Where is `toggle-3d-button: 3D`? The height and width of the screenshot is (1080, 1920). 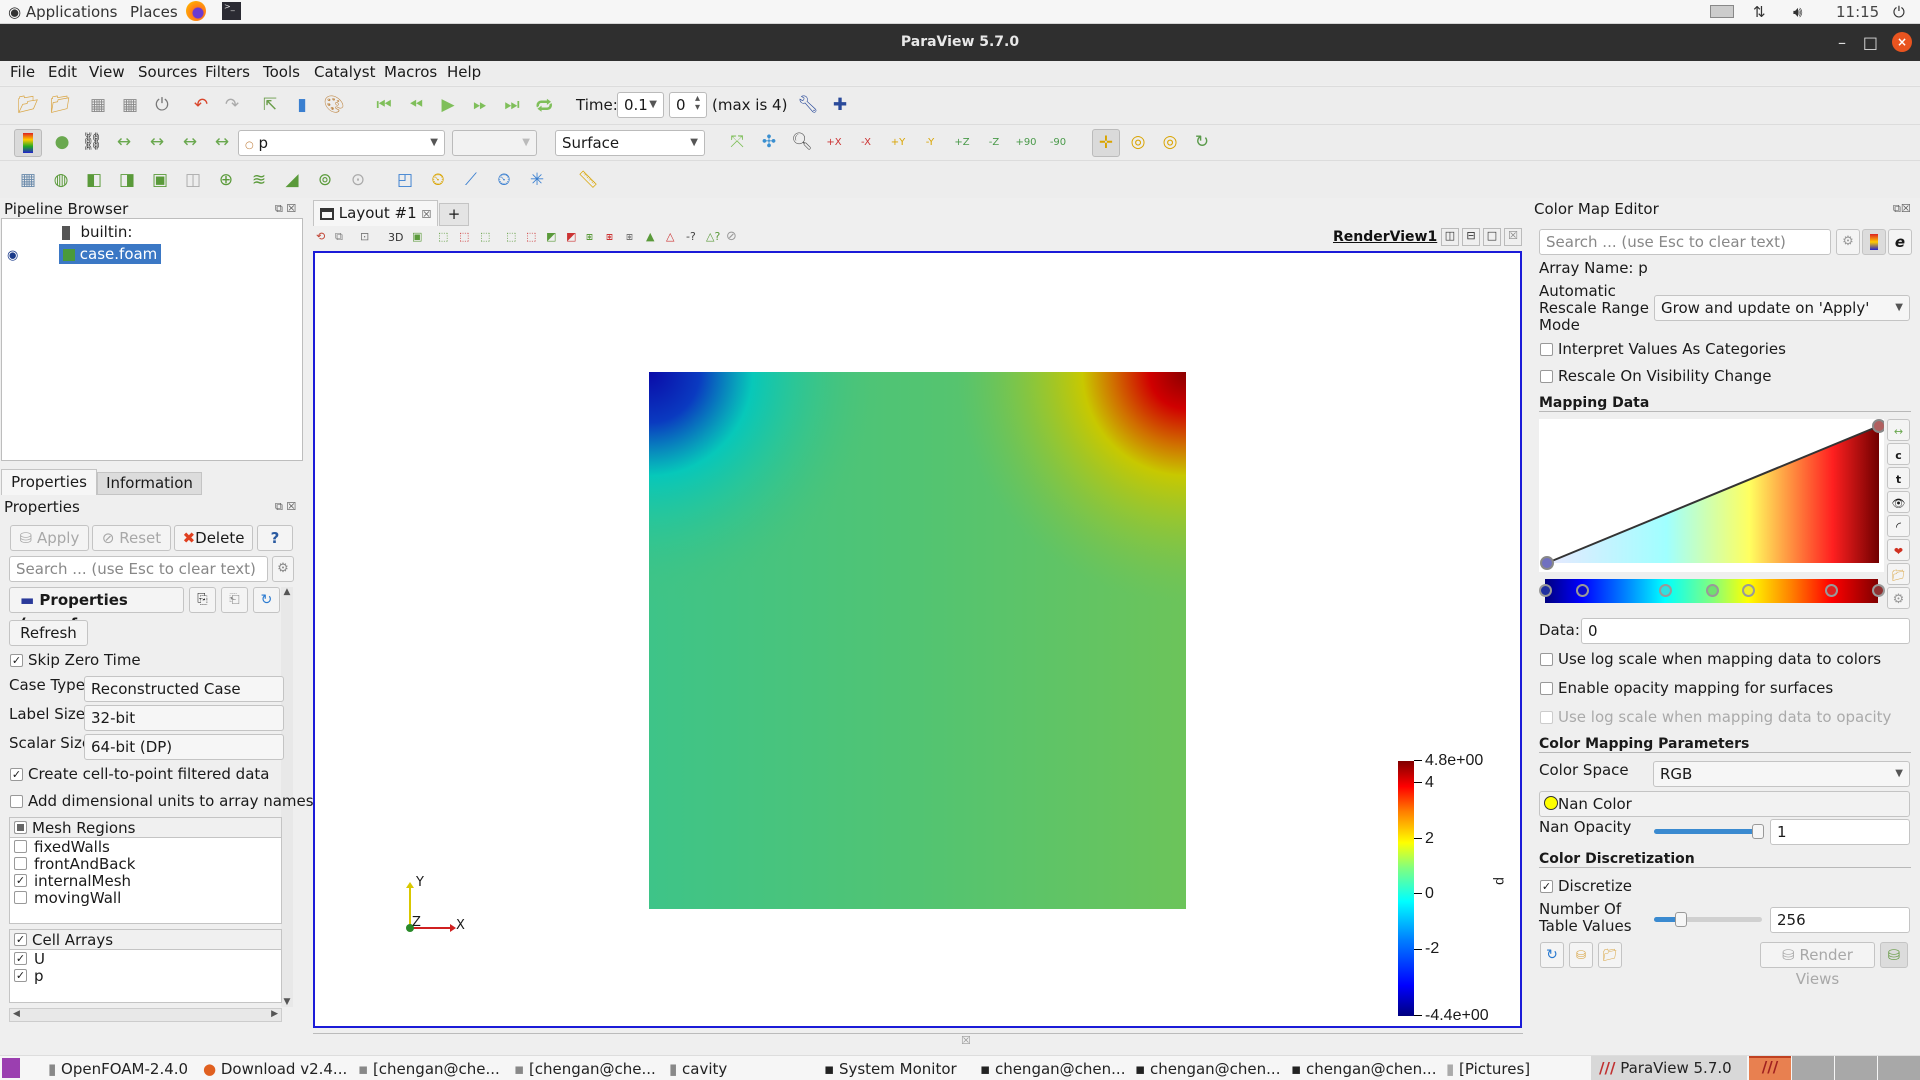 toggle-3d-button: 3D is located at coordinates (395, 237).